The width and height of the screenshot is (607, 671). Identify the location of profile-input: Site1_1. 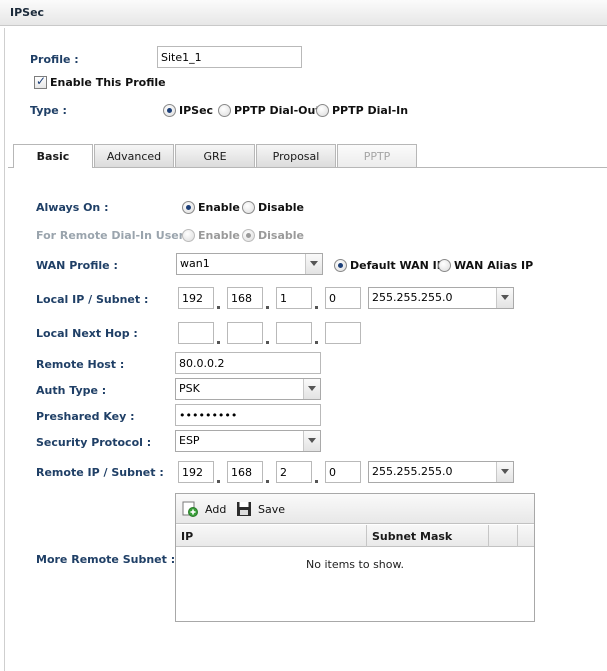
(229, 57).